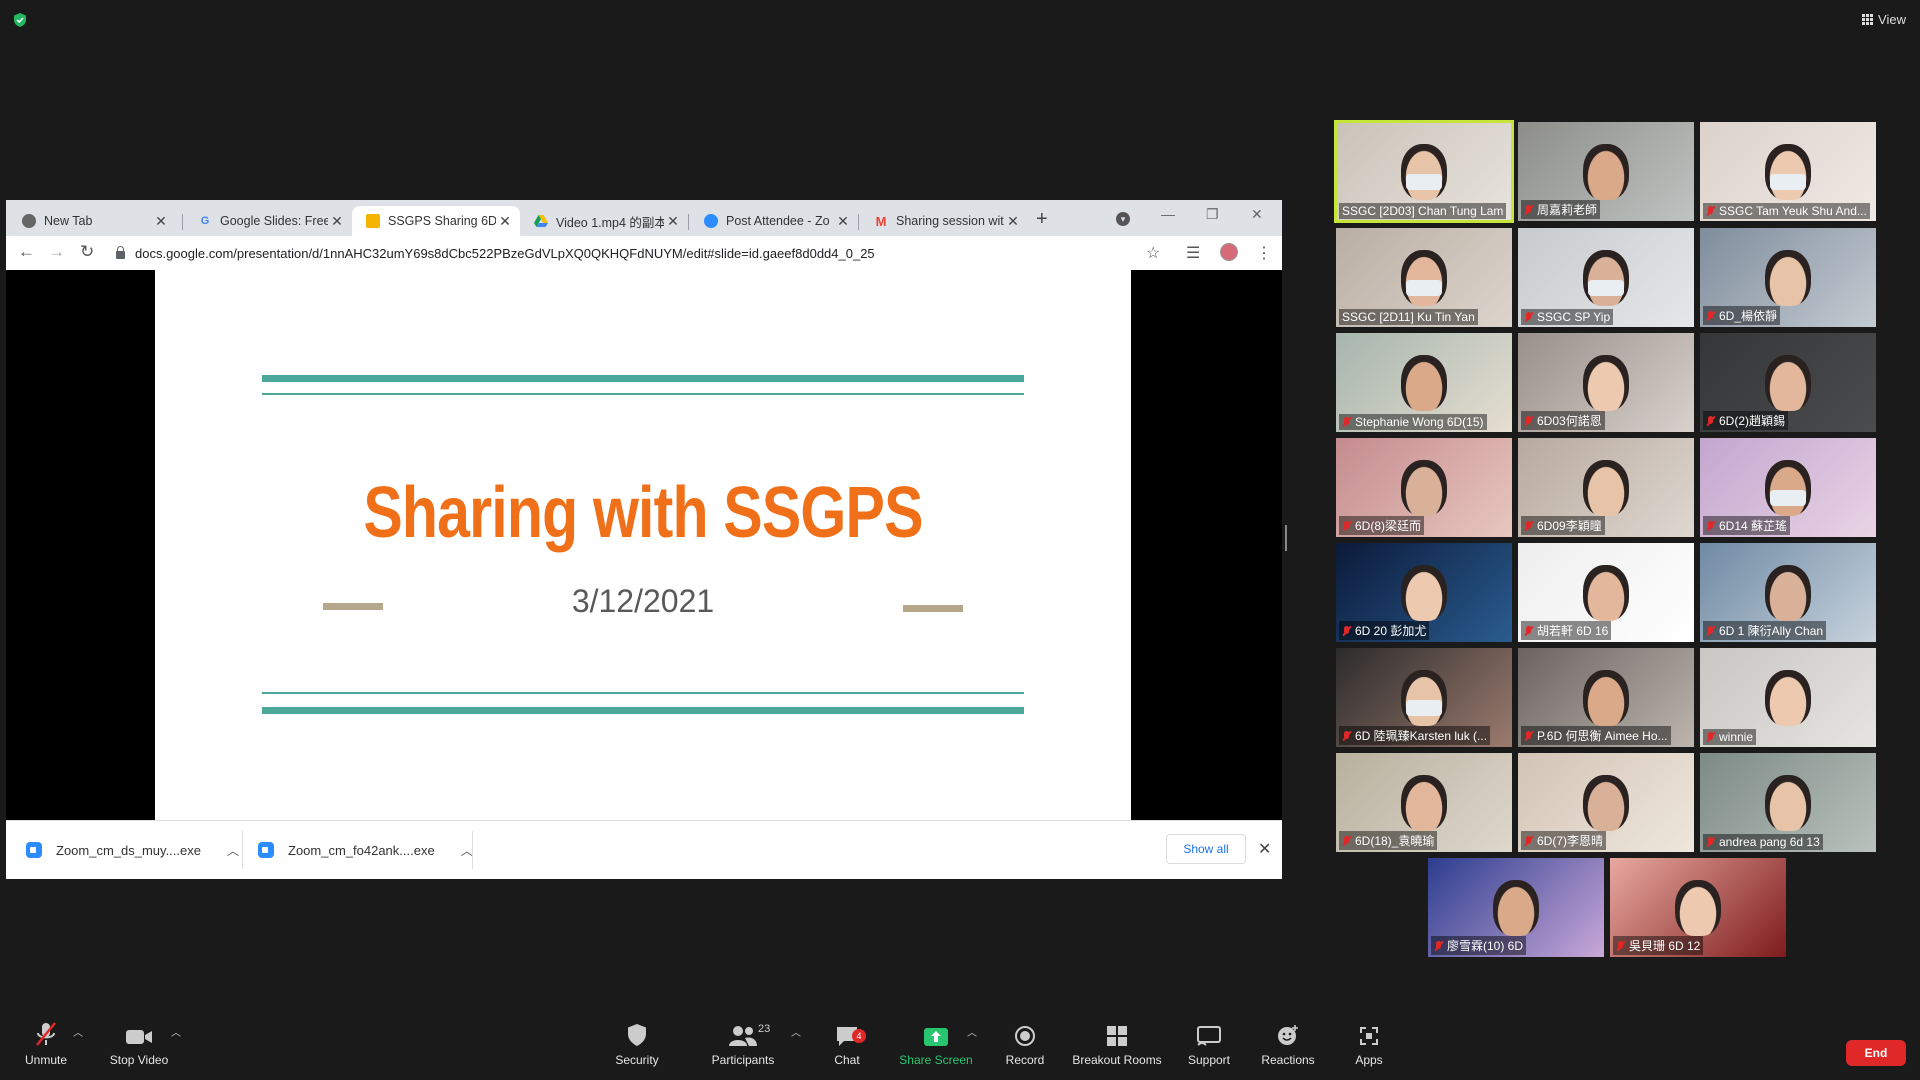  What do you see at coordinates (1424, 382) in the screenshot?
I see `participant-tile: Stephanie Wong 6D(15)` at bounding box center [1424, 382].